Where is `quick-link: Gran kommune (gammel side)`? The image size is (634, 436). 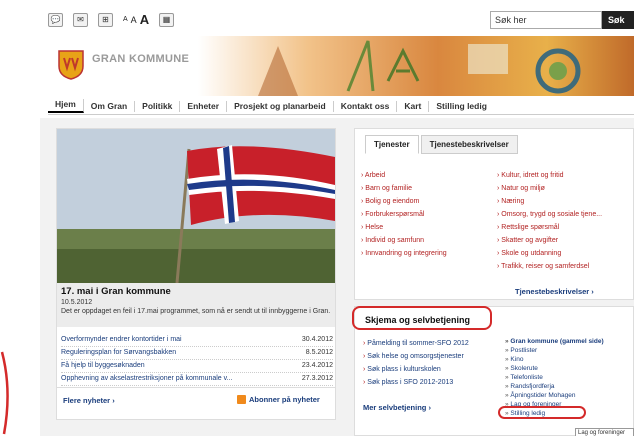
quick-link: Gran kommune (gammel side) is located at coordinates (569, 341).